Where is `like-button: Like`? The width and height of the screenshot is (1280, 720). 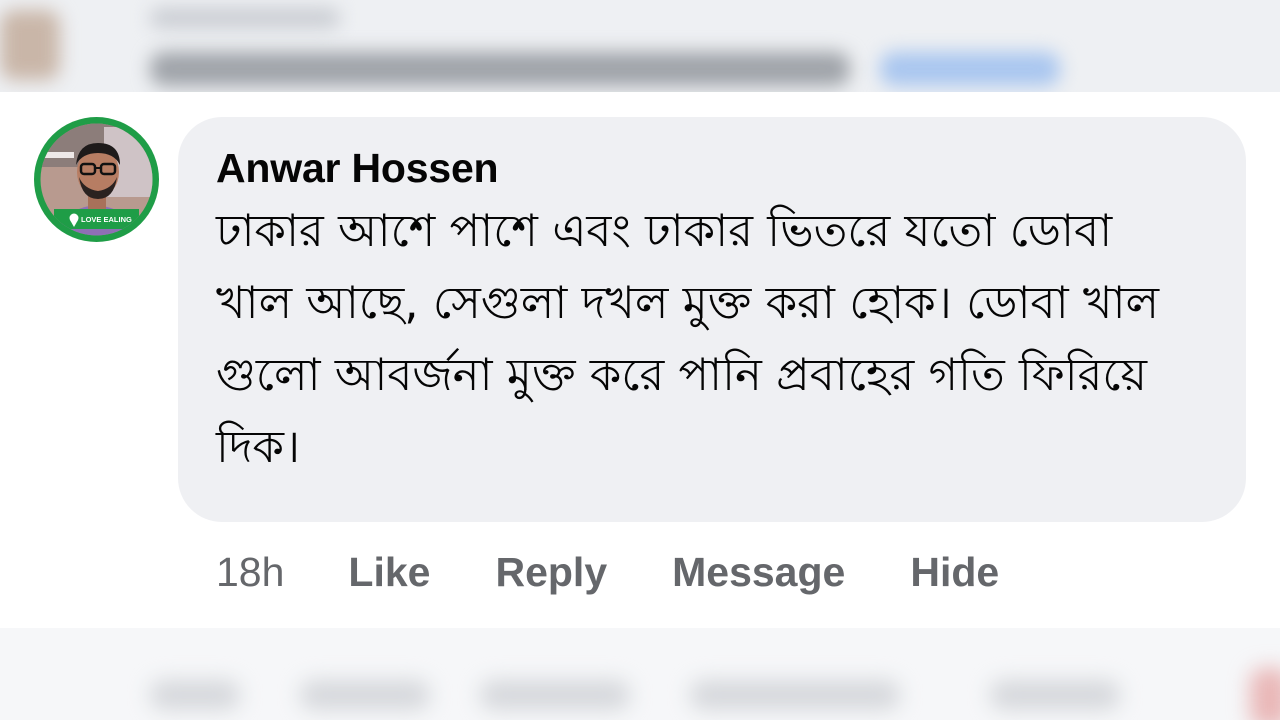
like-button: Like is located at coordinates (389, 572).